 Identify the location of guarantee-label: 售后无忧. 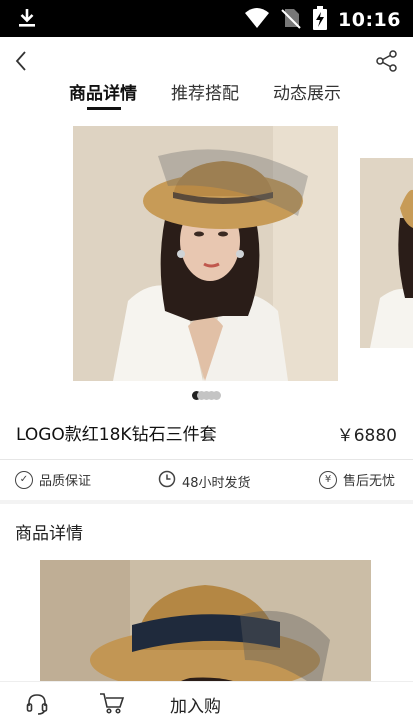
(369, 481).